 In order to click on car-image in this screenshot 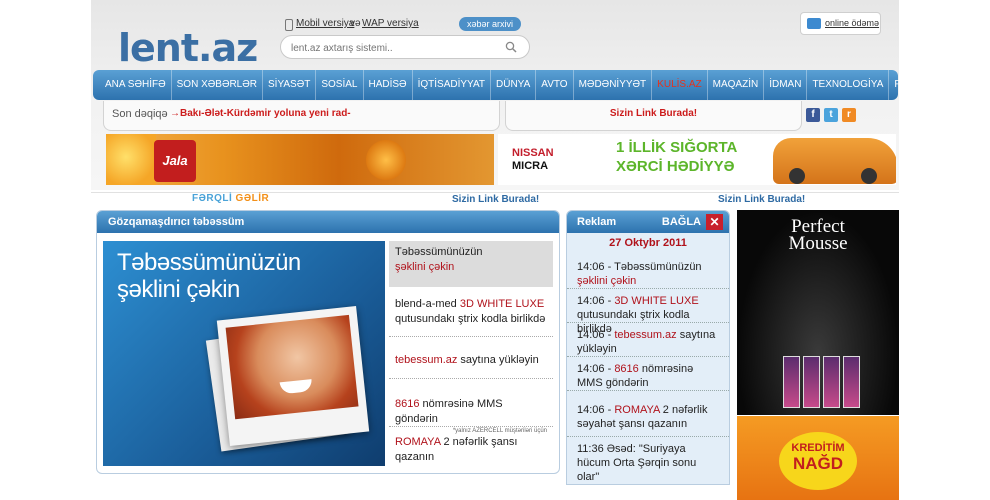, I will do `click(834, 161)`.